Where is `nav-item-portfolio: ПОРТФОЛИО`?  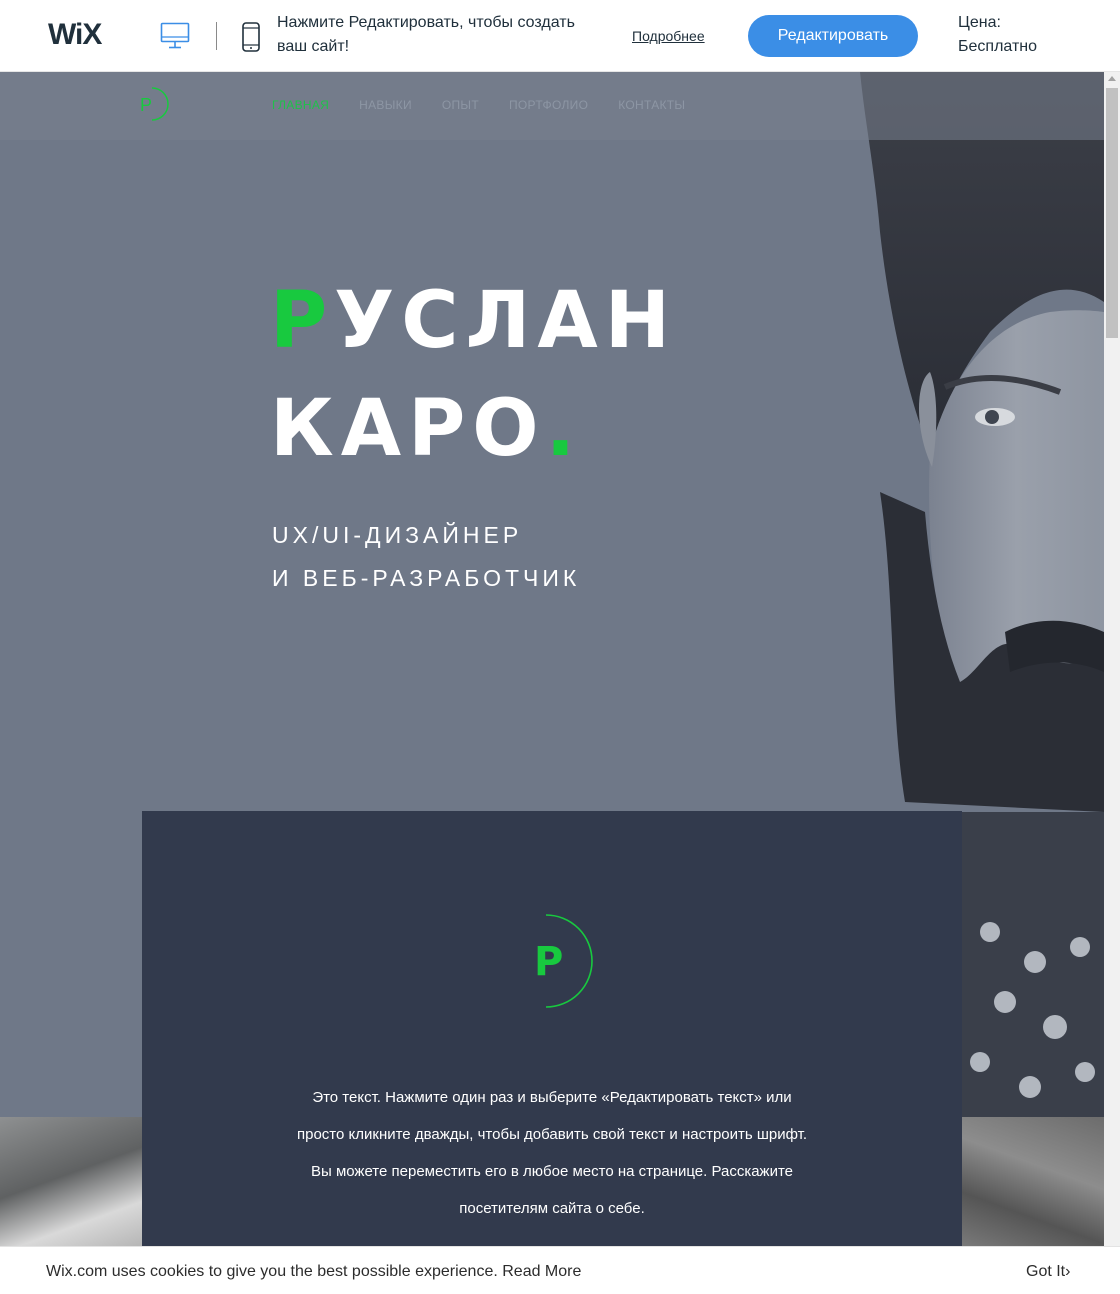 nav-item-portfolio: ПОРТФОЛИО is located at coordinates (548, 105).